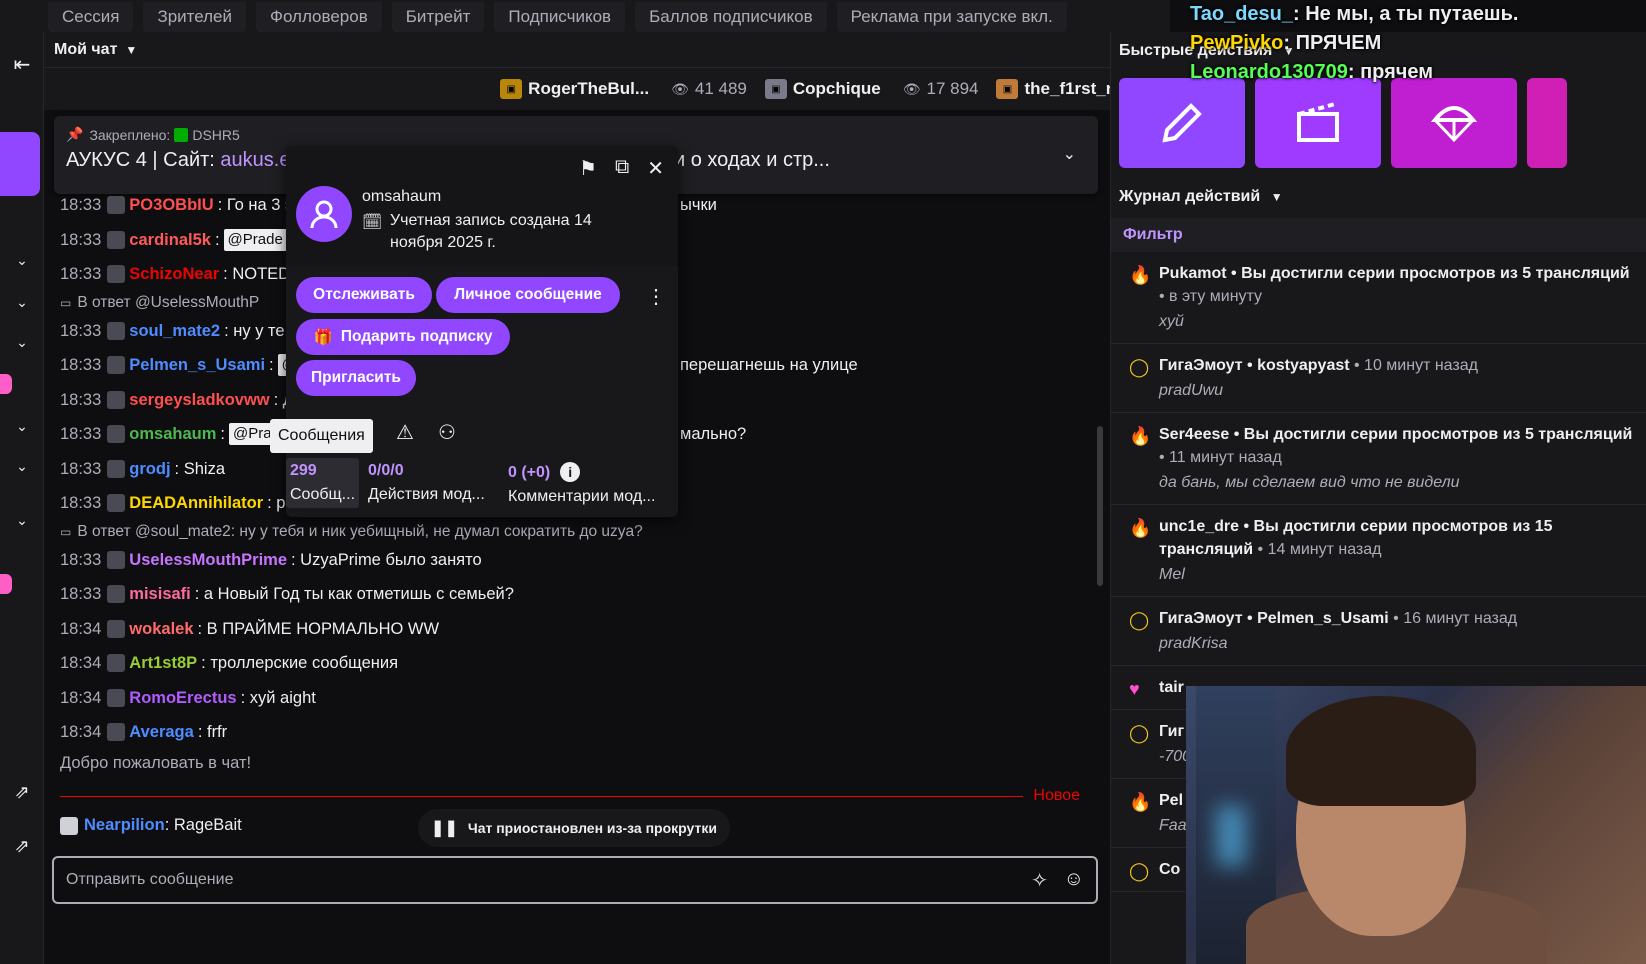 The width and height of the screenshot is (1646, 964). What do you see at coordinates (1069, 154) in the screenshot?
I see `expand-chevron-icon: ⌄` at bounding box center [1069, 154].